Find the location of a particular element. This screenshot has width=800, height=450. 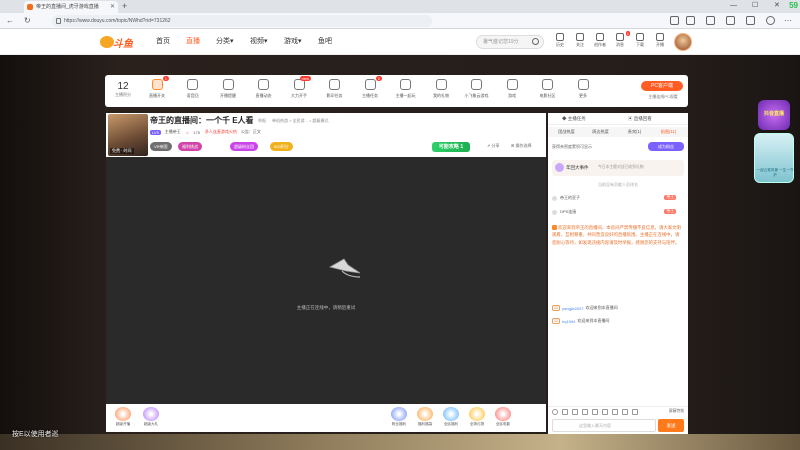

level-badge: LV9 is located at coordinates (155, 132).